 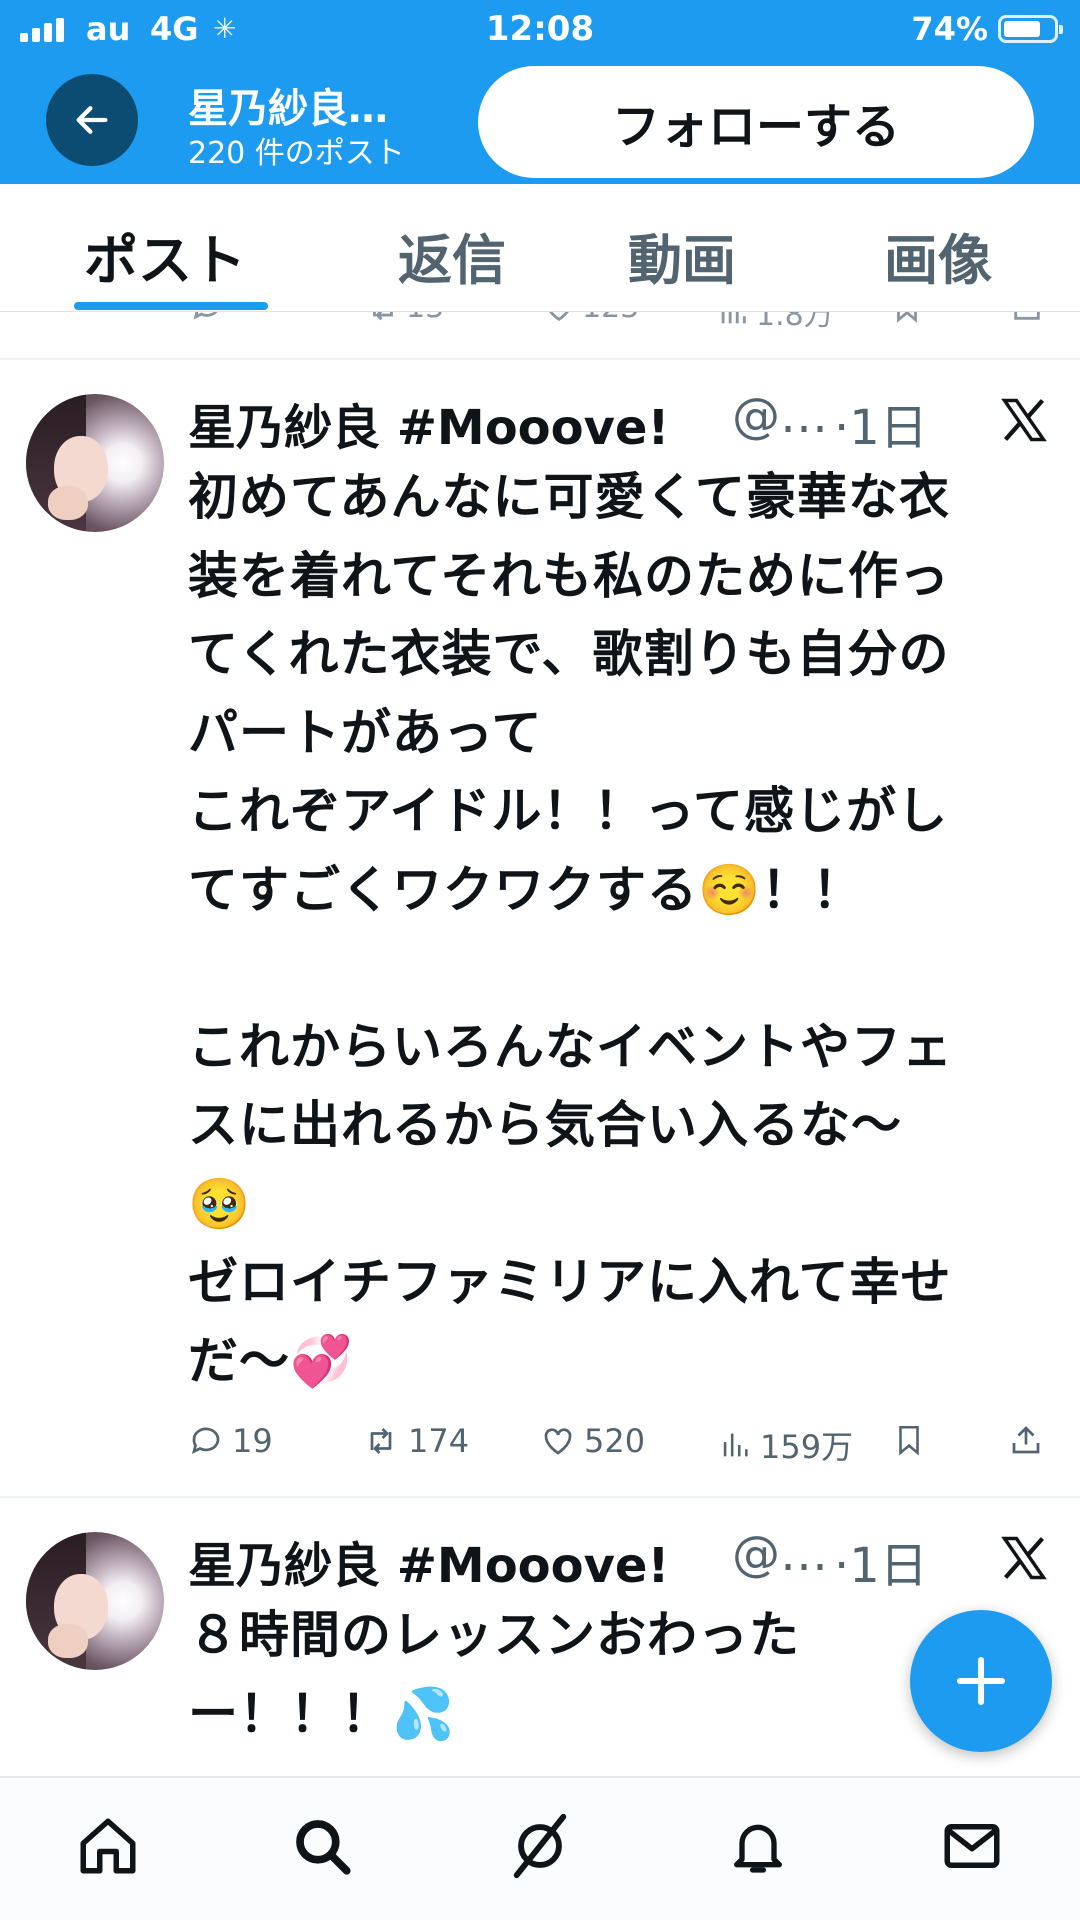 I want to click on bookmark-button, so click(x=909, y=1440).